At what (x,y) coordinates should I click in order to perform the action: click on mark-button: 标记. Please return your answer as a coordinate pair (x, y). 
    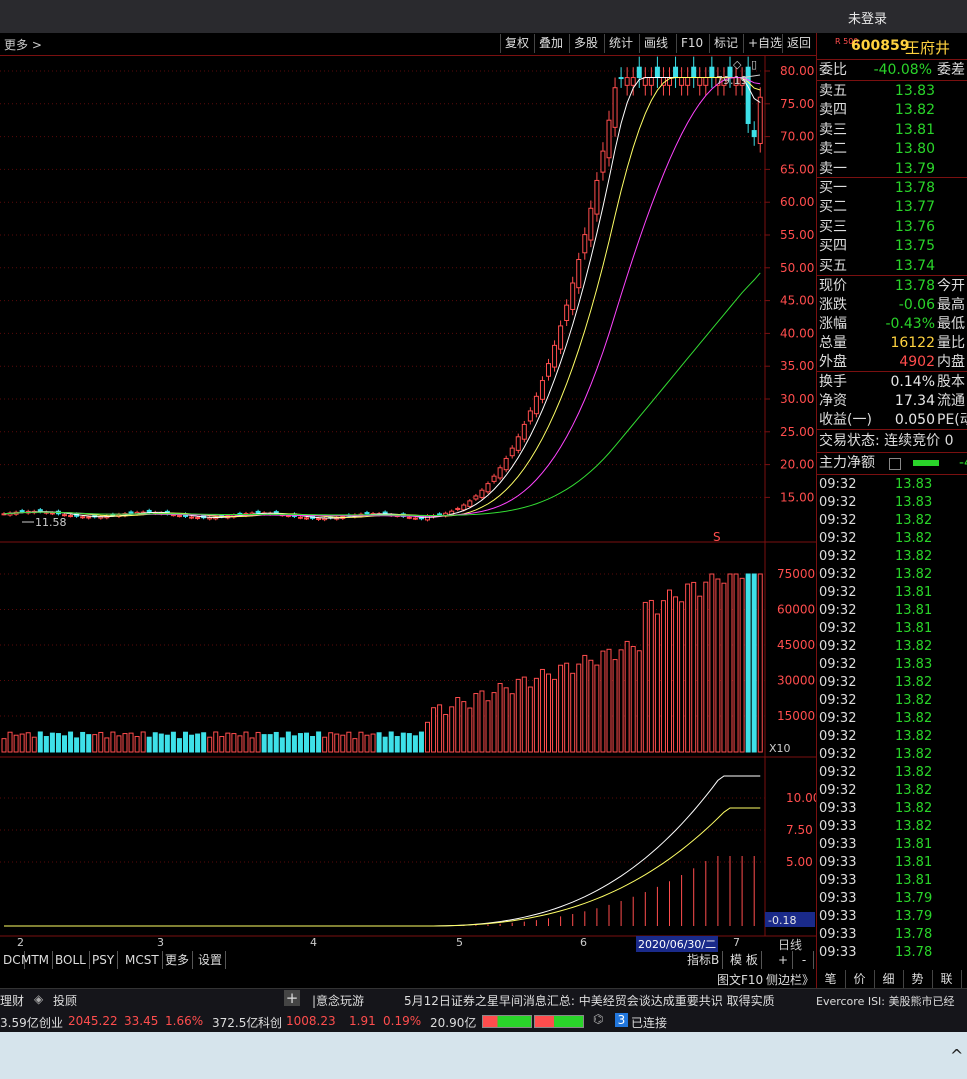
    Looking at the image, I should click on (725, 43).